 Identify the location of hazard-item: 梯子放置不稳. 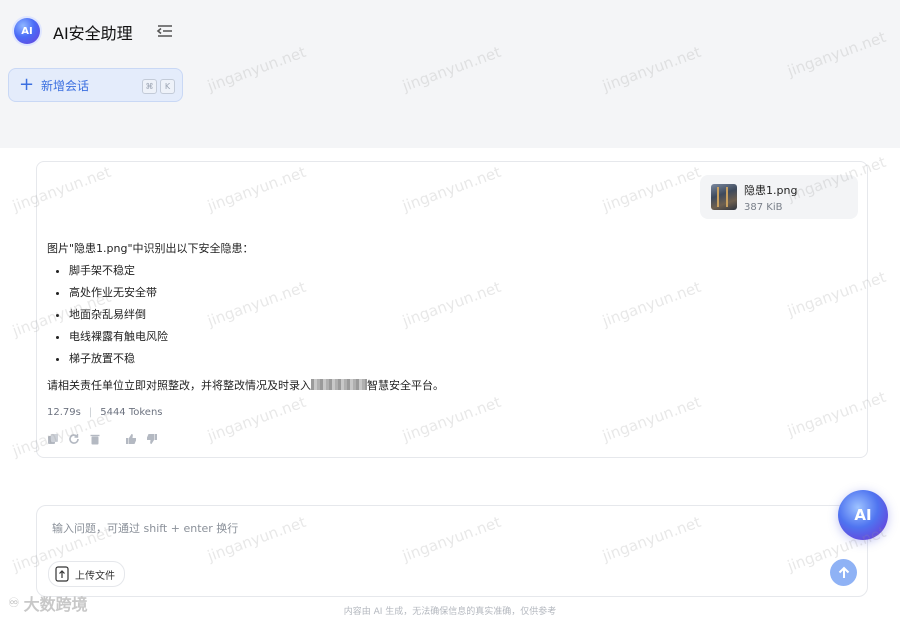
(458, 358).